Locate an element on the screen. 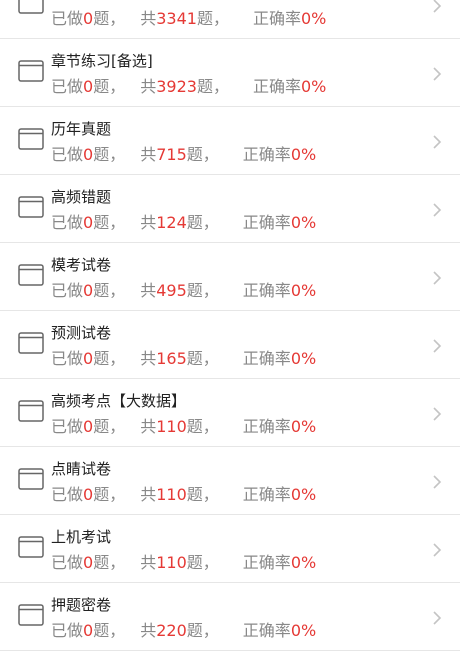 This screenshot has width=460, height=651. total-count: 3923 is located at coordinates (176, 86).